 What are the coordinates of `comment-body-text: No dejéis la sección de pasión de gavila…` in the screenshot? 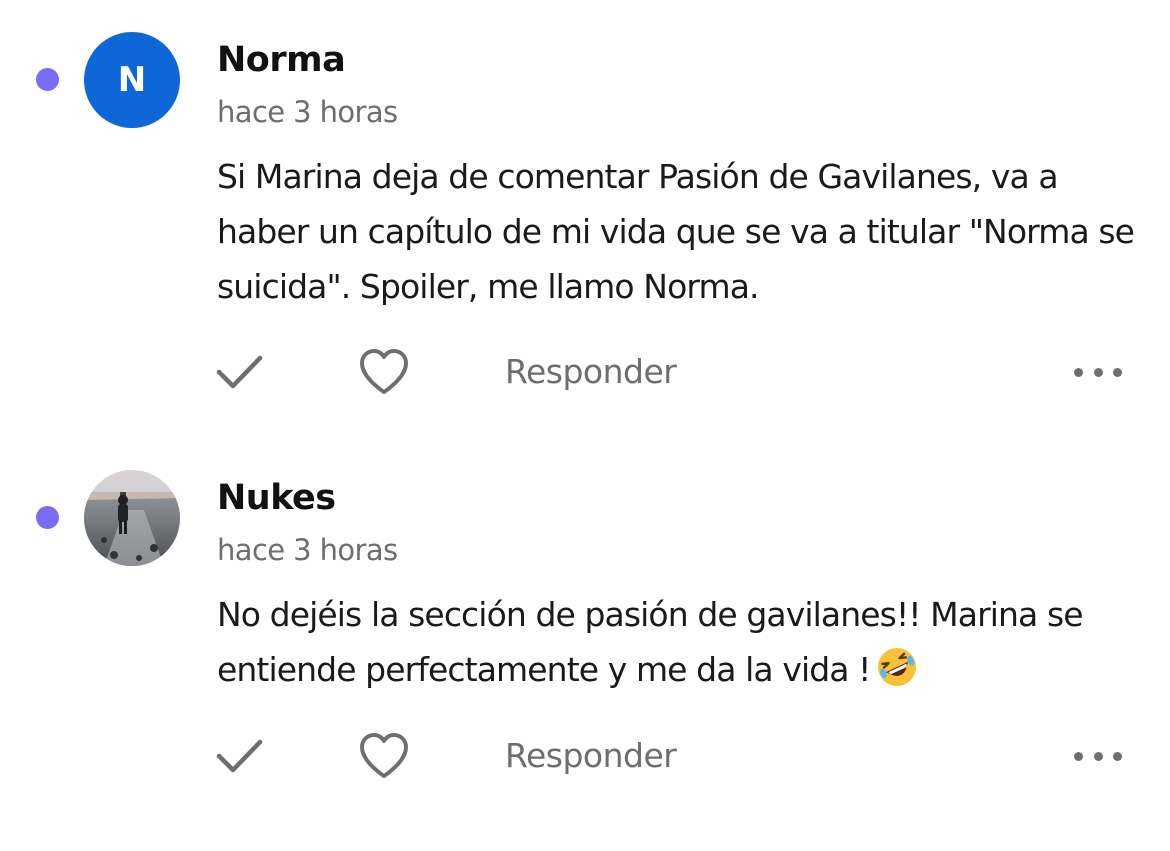 It's located at (650, 642).